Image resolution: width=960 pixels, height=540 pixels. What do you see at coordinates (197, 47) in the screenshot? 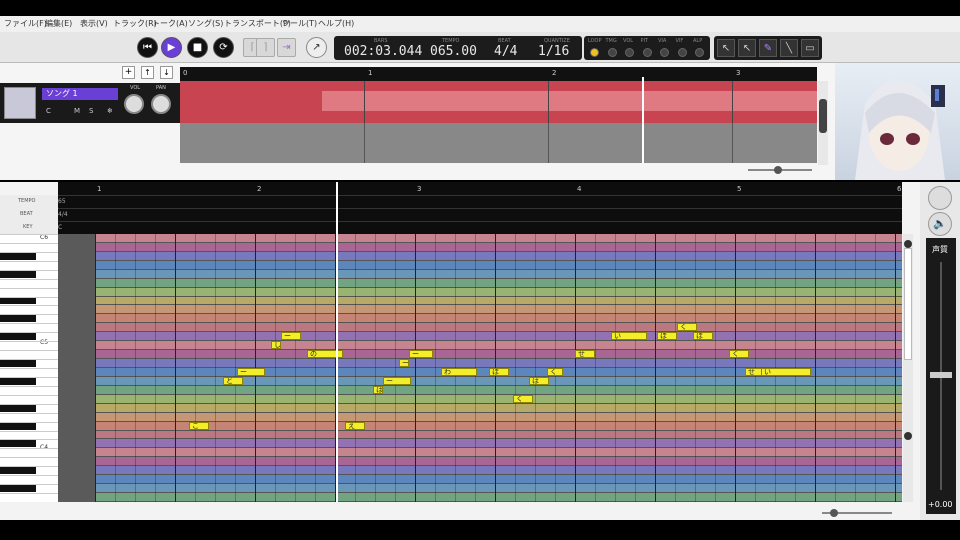
I see `stop-button: ■` at bounding box center [197, 47].